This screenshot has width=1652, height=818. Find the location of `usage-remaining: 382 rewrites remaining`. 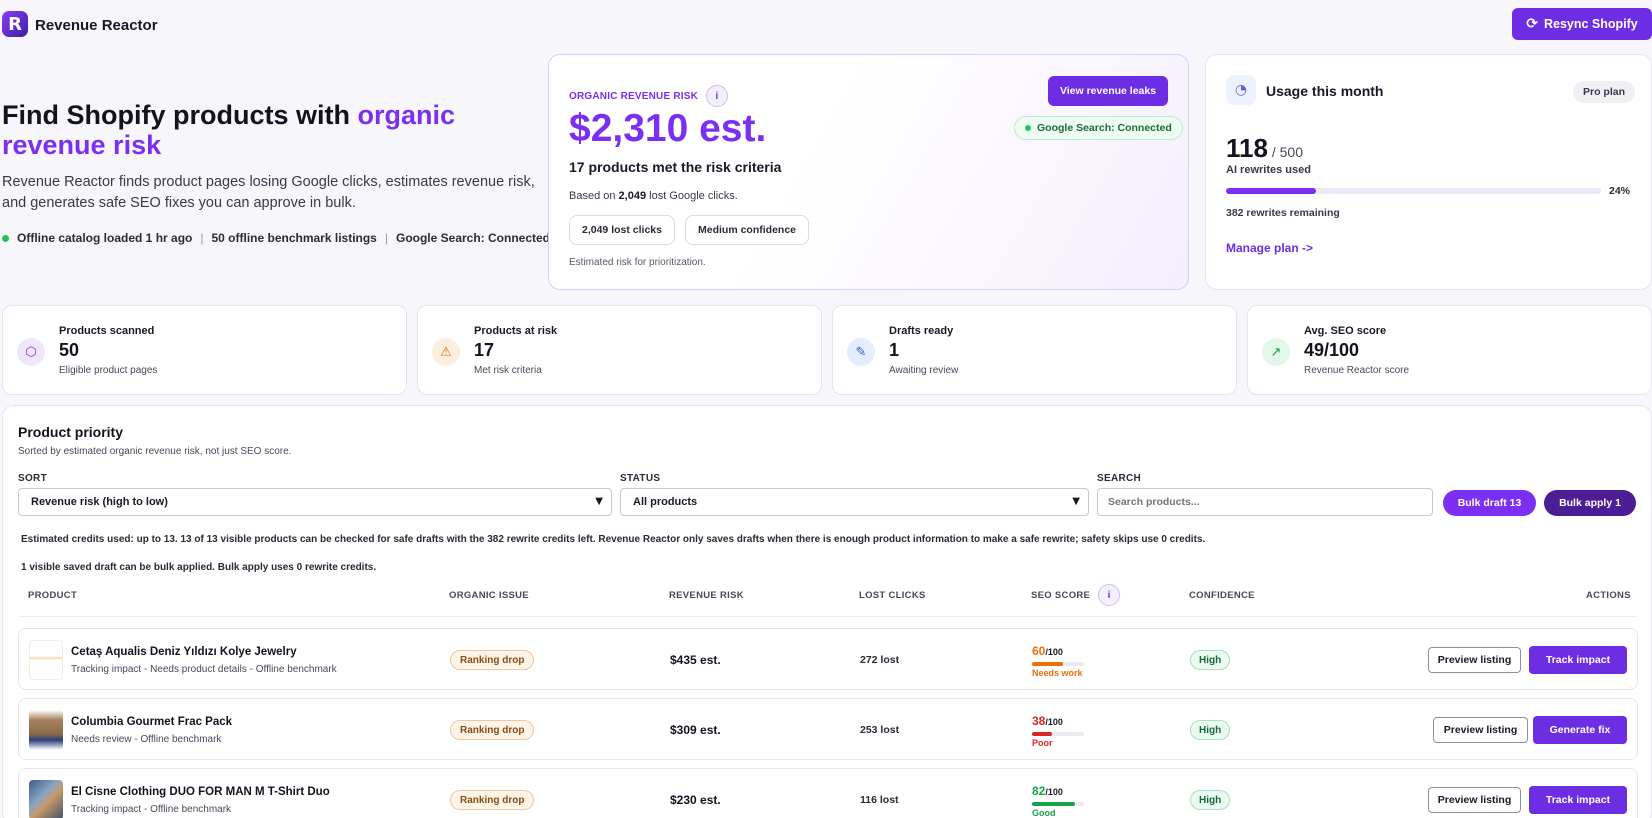

usage-remaining: 382 rewrites remaining is located at coordinates (1283, 213).